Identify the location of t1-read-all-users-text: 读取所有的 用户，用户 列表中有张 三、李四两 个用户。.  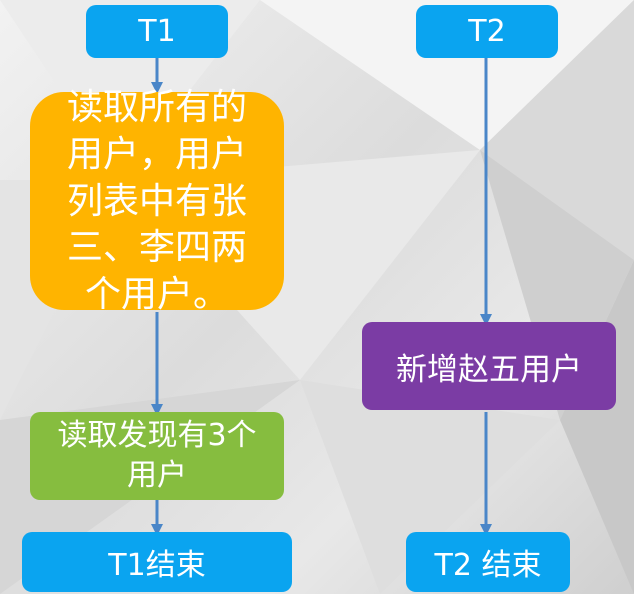
(157, 202).